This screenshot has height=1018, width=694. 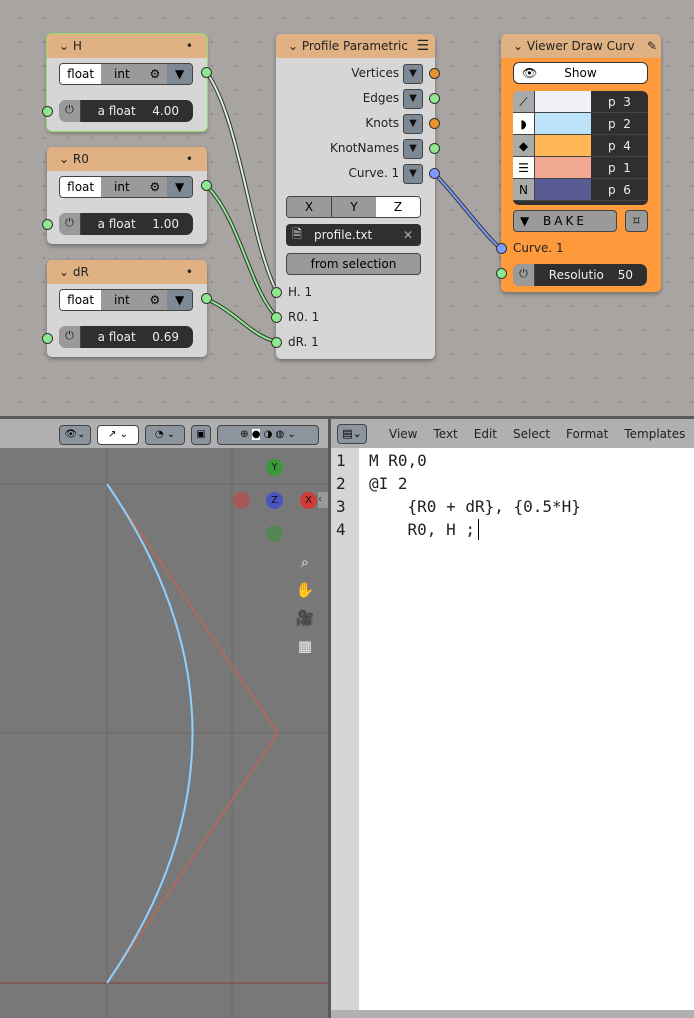 I want to click on axis-y: Y, so click(x=354, y=207).